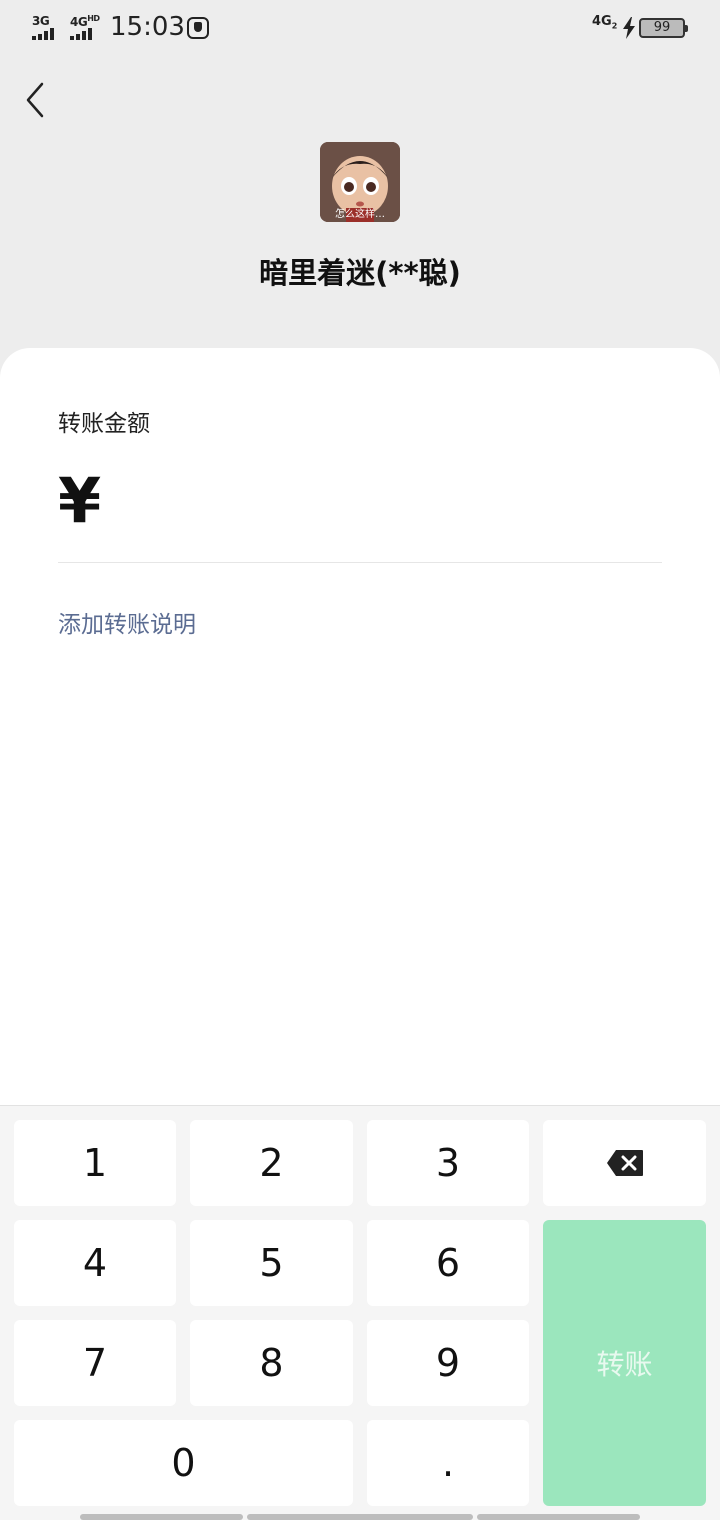  What do you see at coordinates (271, 1263) in the screenshot?
I see `key-5: 5` at bounding box center [271, 1263].